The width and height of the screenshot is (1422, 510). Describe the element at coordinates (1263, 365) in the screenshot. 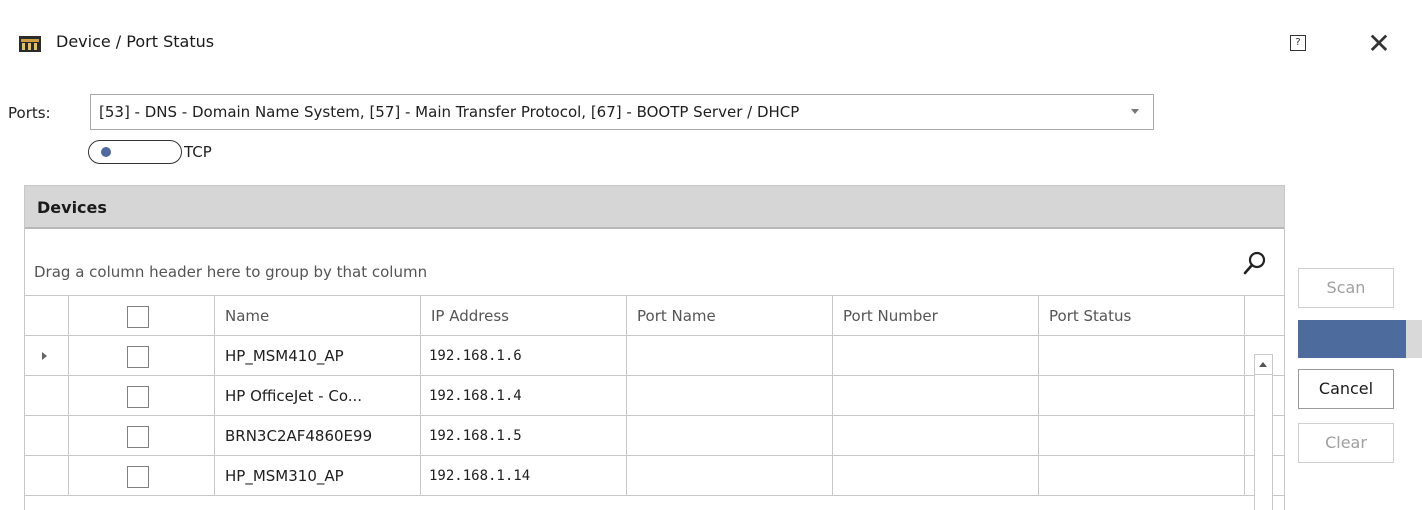

I see `scroll-up-icon` at that location.